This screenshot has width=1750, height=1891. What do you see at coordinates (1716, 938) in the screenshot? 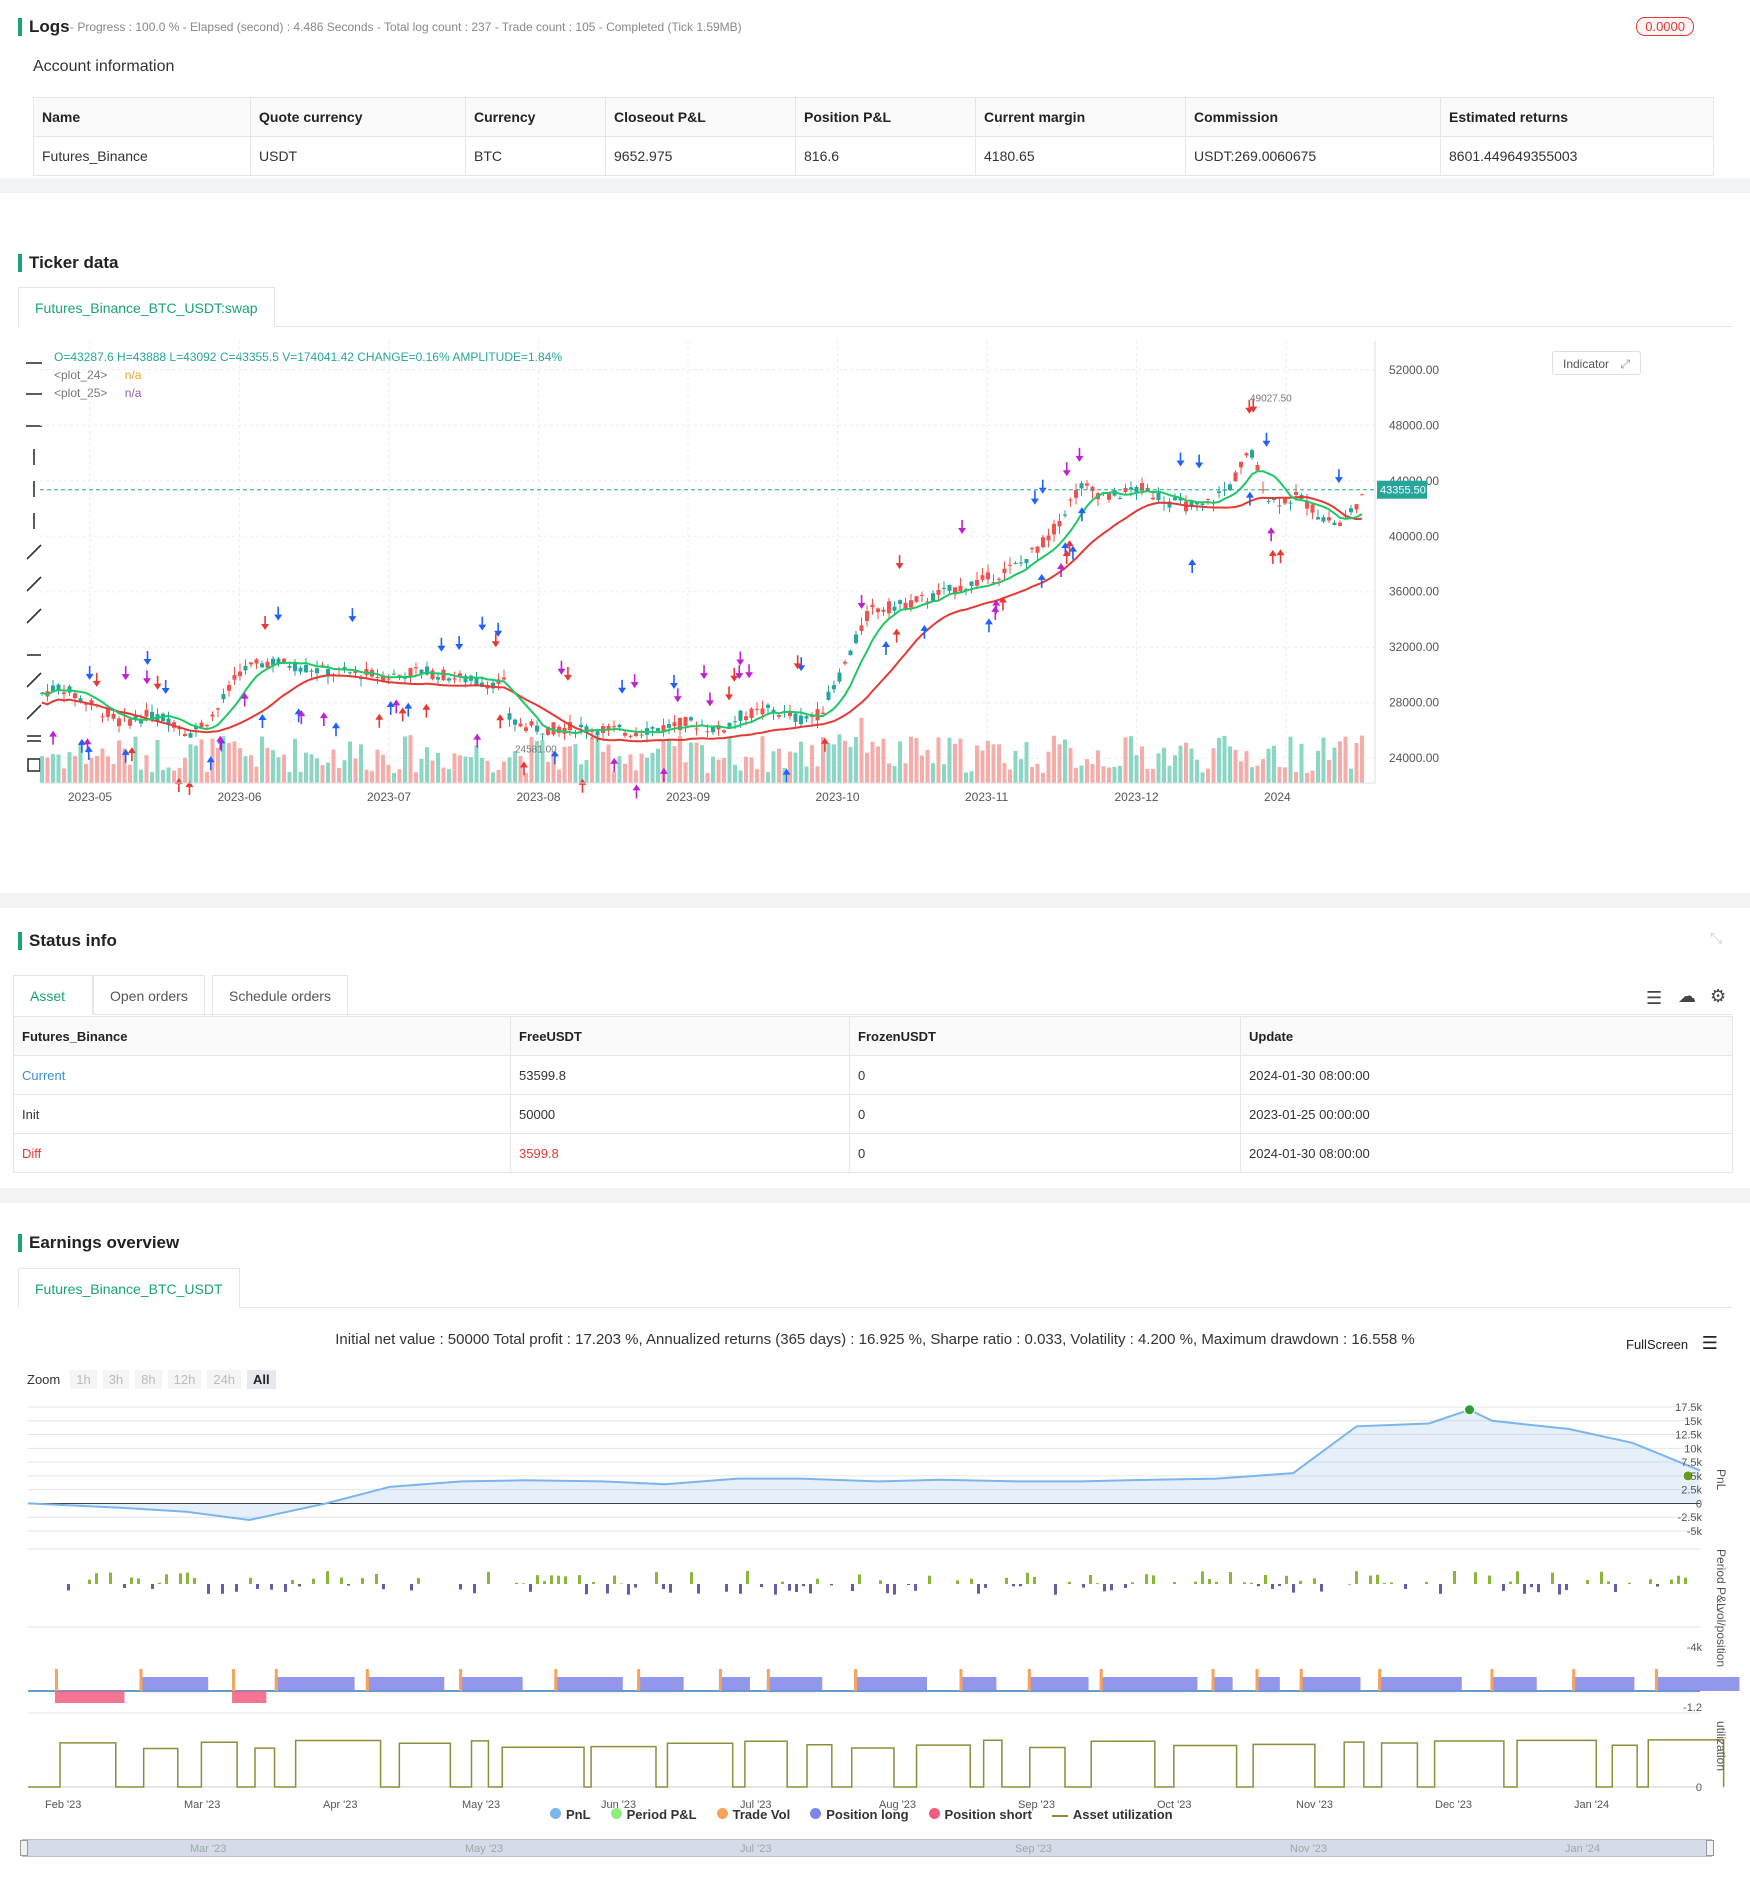
I see `close-icon: ⤡` at bounding box center [1716, 938].